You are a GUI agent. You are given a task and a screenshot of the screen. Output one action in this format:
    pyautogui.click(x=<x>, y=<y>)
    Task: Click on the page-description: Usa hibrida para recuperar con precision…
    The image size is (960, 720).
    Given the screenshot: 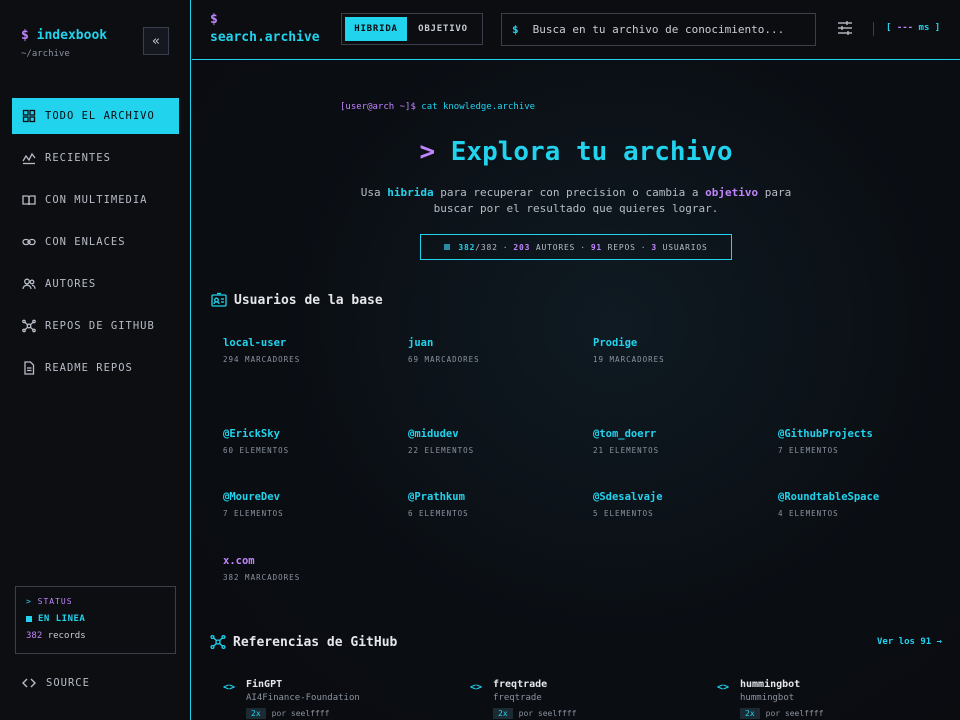 What is the action you would take?
    pyautogui.click(x=576, y=200)
    